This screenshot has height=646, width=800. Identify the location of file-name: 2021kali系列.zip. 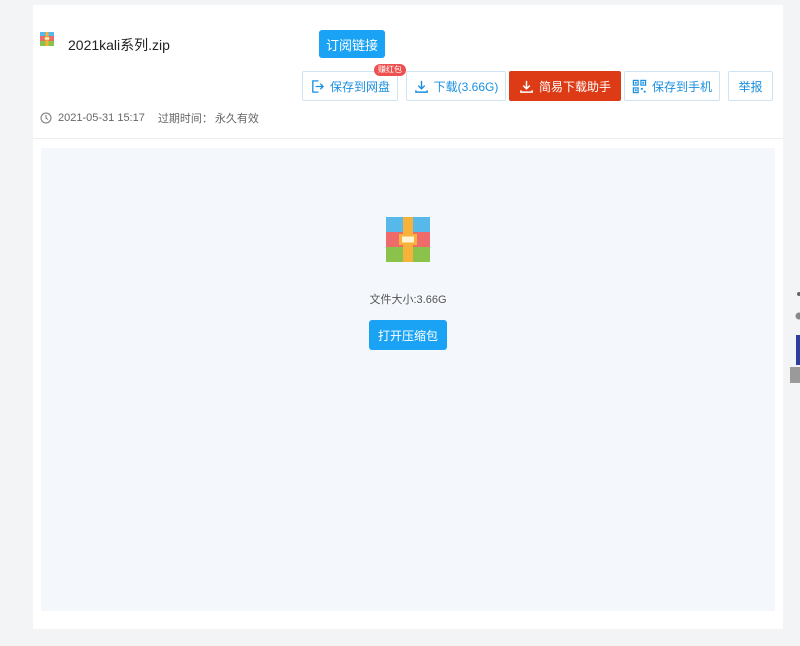
(119, 45).